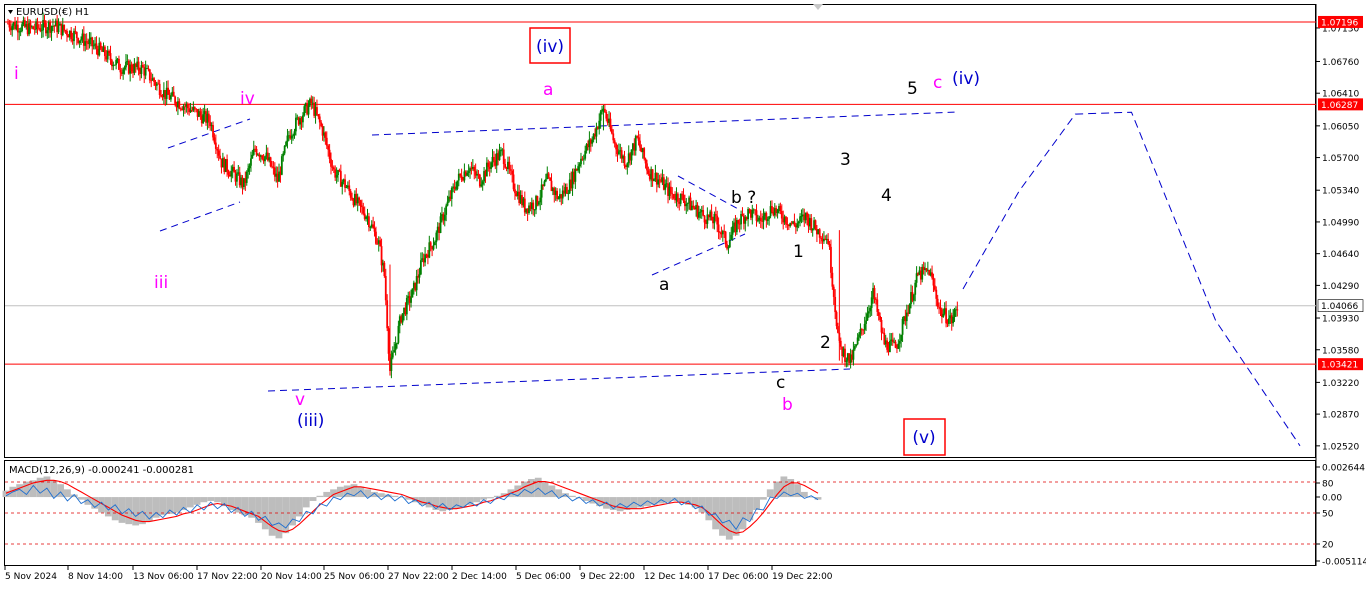  Describe the element at coordinates (845, 160) in the screenshot. I see `wave-label-3: 3` at that location.